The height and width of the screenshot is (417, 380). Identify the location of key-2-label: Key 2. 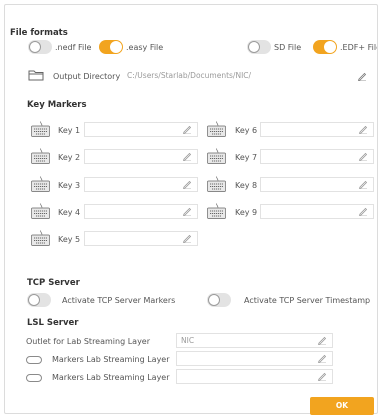
(69, 157).